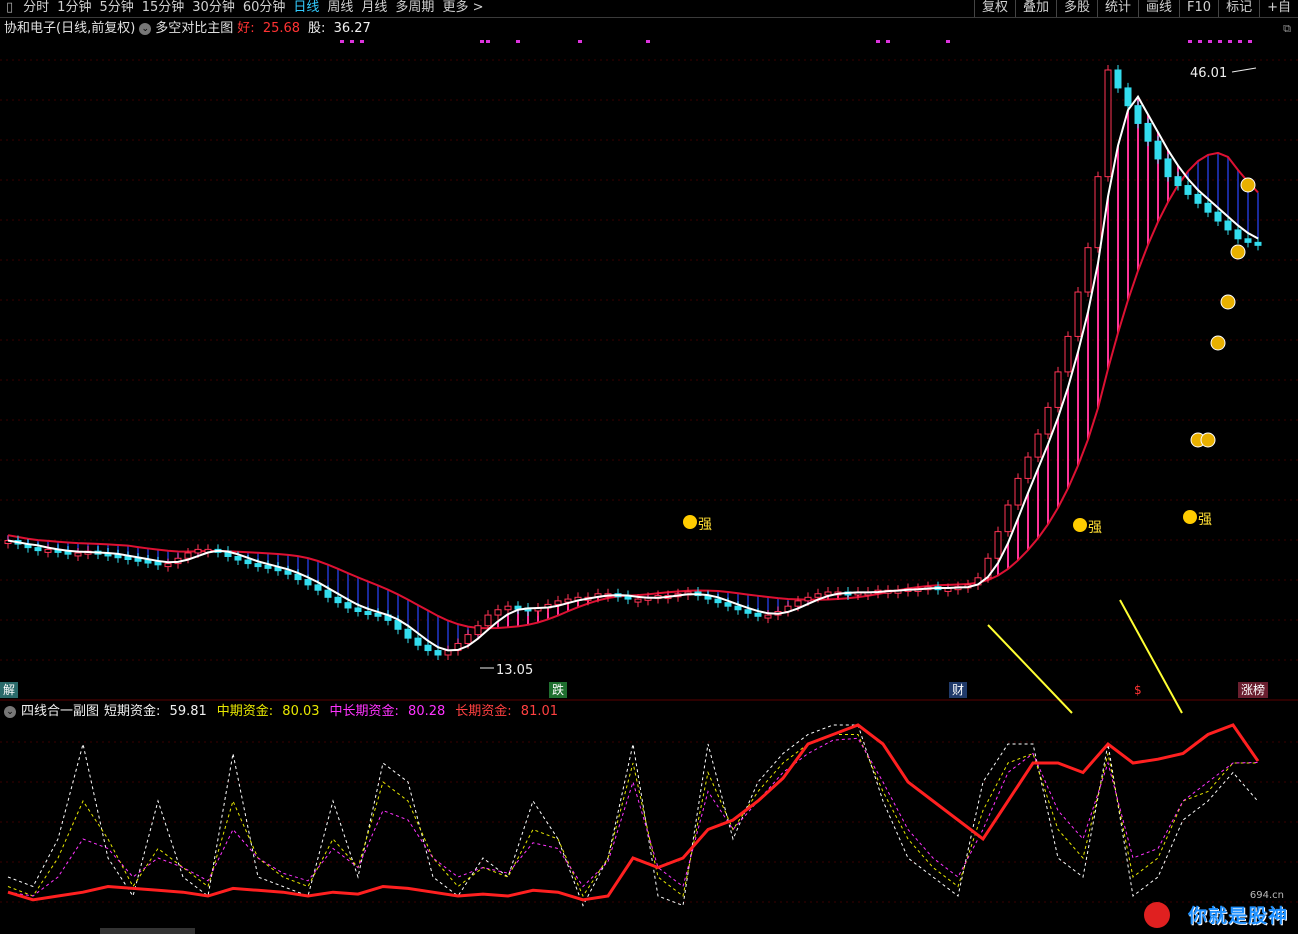 This screenshot has height=934, width=1298. Describe the element at coordinates (9, 690) in the screenshot. I see `event-label-left: 解` at that location.